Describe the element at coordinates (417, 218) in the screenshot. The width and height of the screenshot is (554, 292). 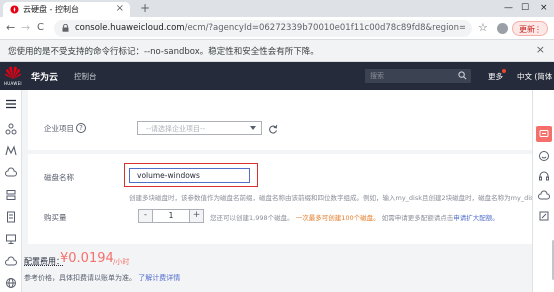
I see `quota-request-text: 如需申请更多配额请点击` at that location.